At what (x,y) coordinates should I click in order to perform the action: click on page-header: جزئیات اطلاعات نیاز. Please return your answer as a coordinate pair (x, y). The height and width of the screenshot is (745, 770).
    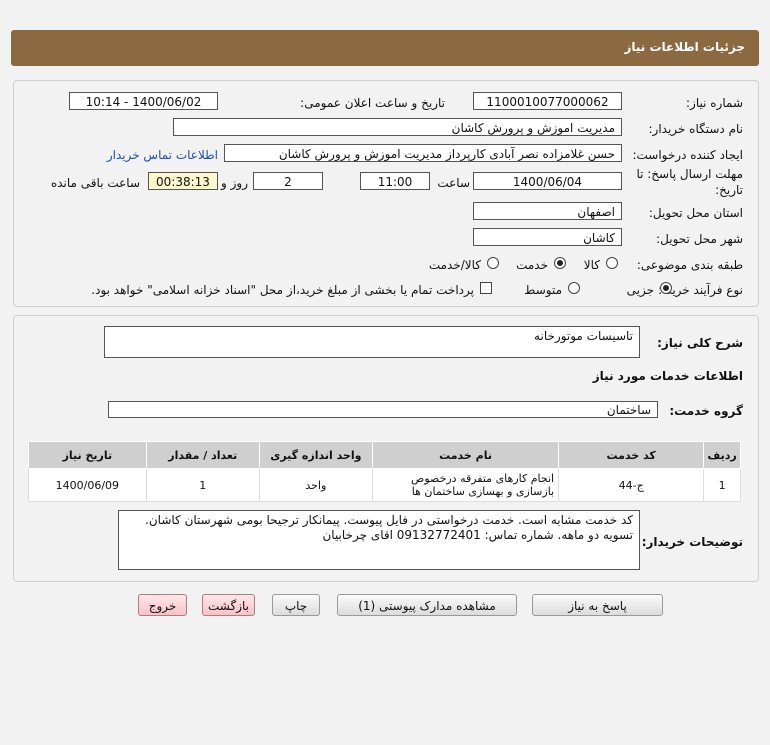
    Looking at the image, I should click on (385, 48).